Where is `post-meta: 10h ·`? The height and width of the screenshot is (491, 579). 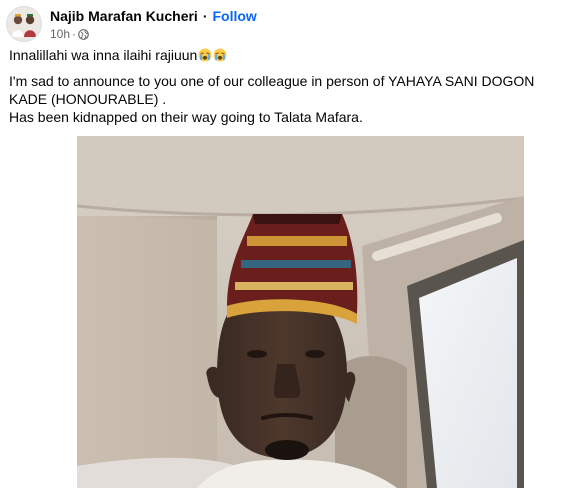
post-meta: 10h · is located at coordinates (153, 34).